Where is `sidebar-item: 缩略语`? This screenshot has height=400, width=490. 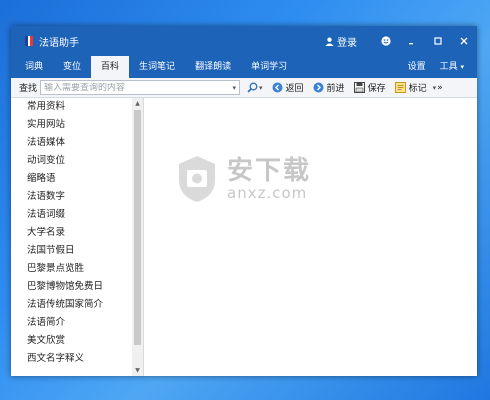
sidebar-item: 缩略语 is located at coordinates (77, 179).